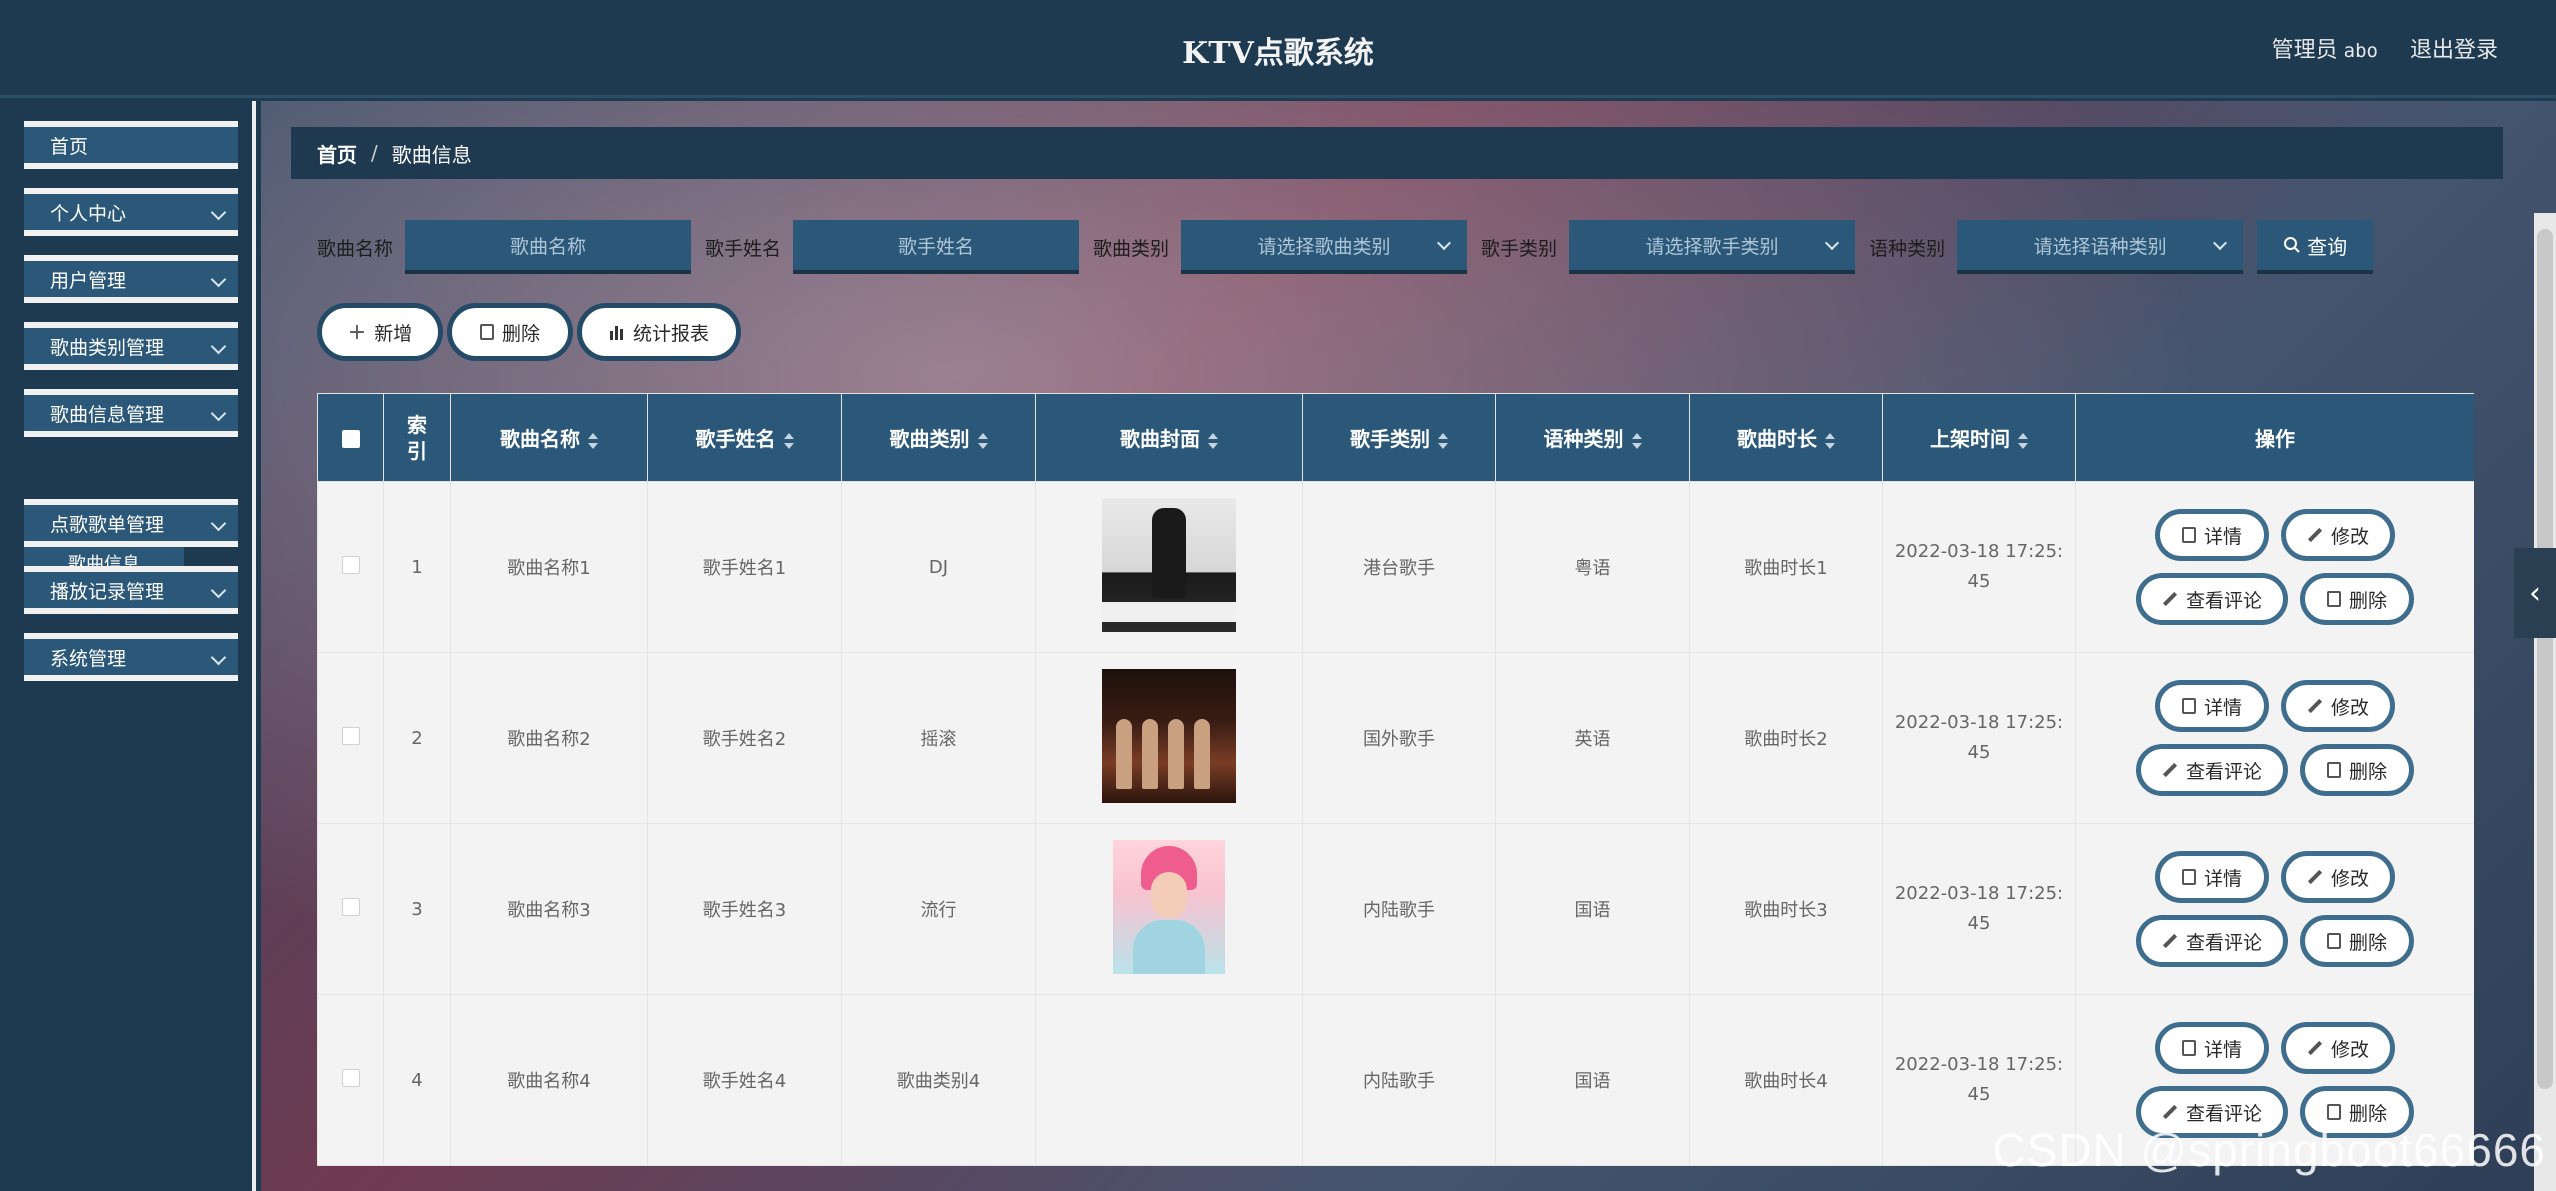 The height and width of the screenshot is (1191, 2556). What do you see at coordinates (131, 657) in the screenshot?
I see `sidebar-item-system-management: 系统管理` at bounding box center [131, 657].